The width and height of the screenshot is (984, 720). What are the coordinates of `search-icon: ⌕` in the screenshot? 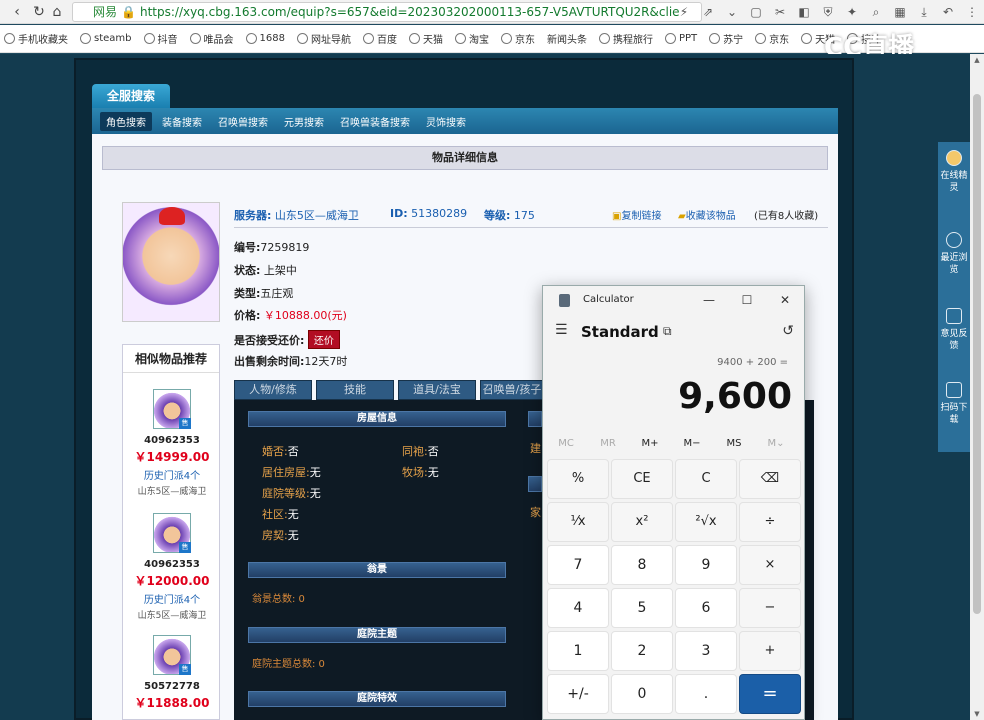 It's located at (876, 12).